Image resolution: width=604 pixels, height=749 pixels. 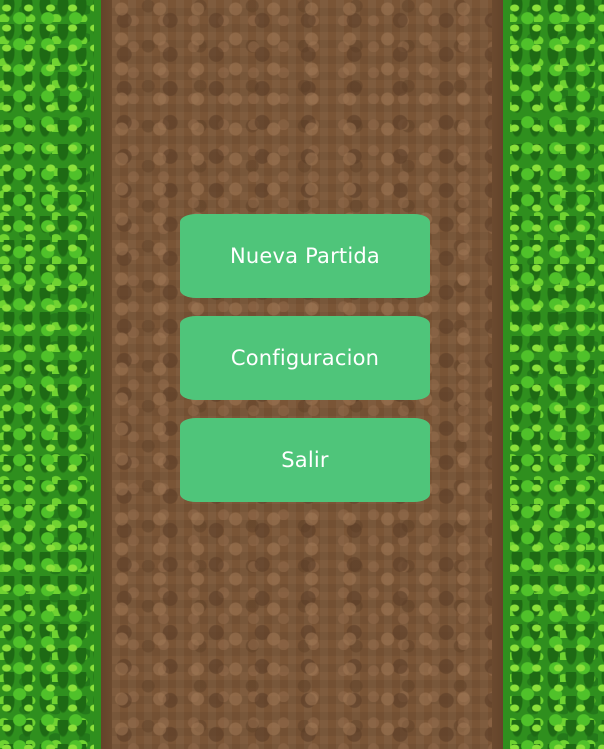 I want to click on settings-button: Configuracion, so click(x=305, y=358).